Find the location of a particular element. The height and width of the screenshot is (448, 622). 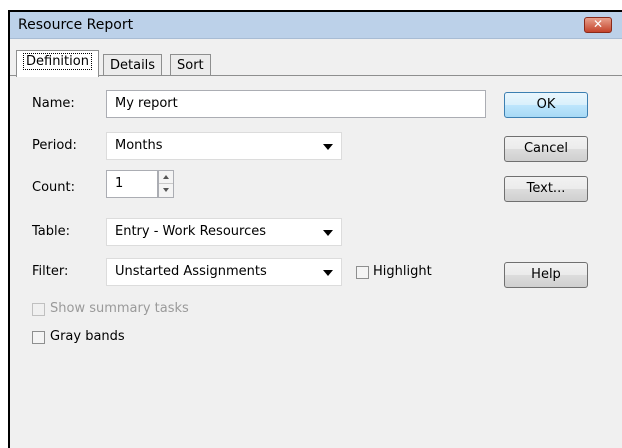

tab-definition-label: Definition is located at coordinates (57, 61).